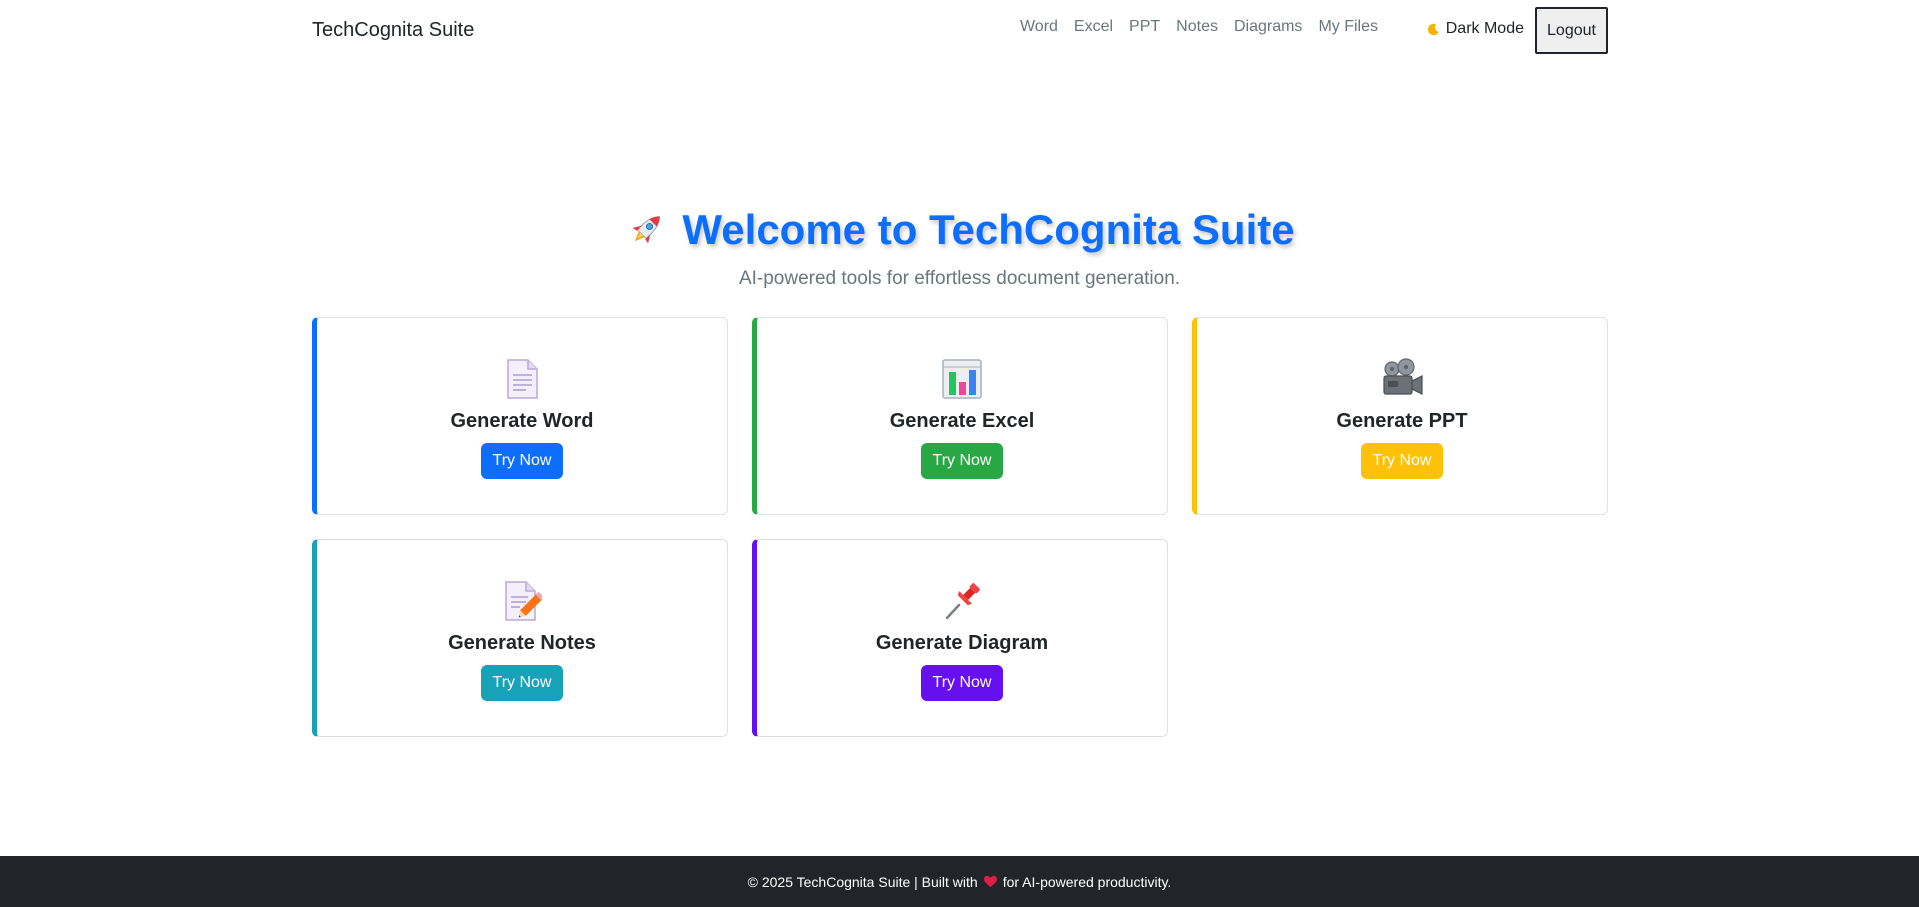  I want to click on card-ppt: Generate PPT Try Now, so click(1400, 416).